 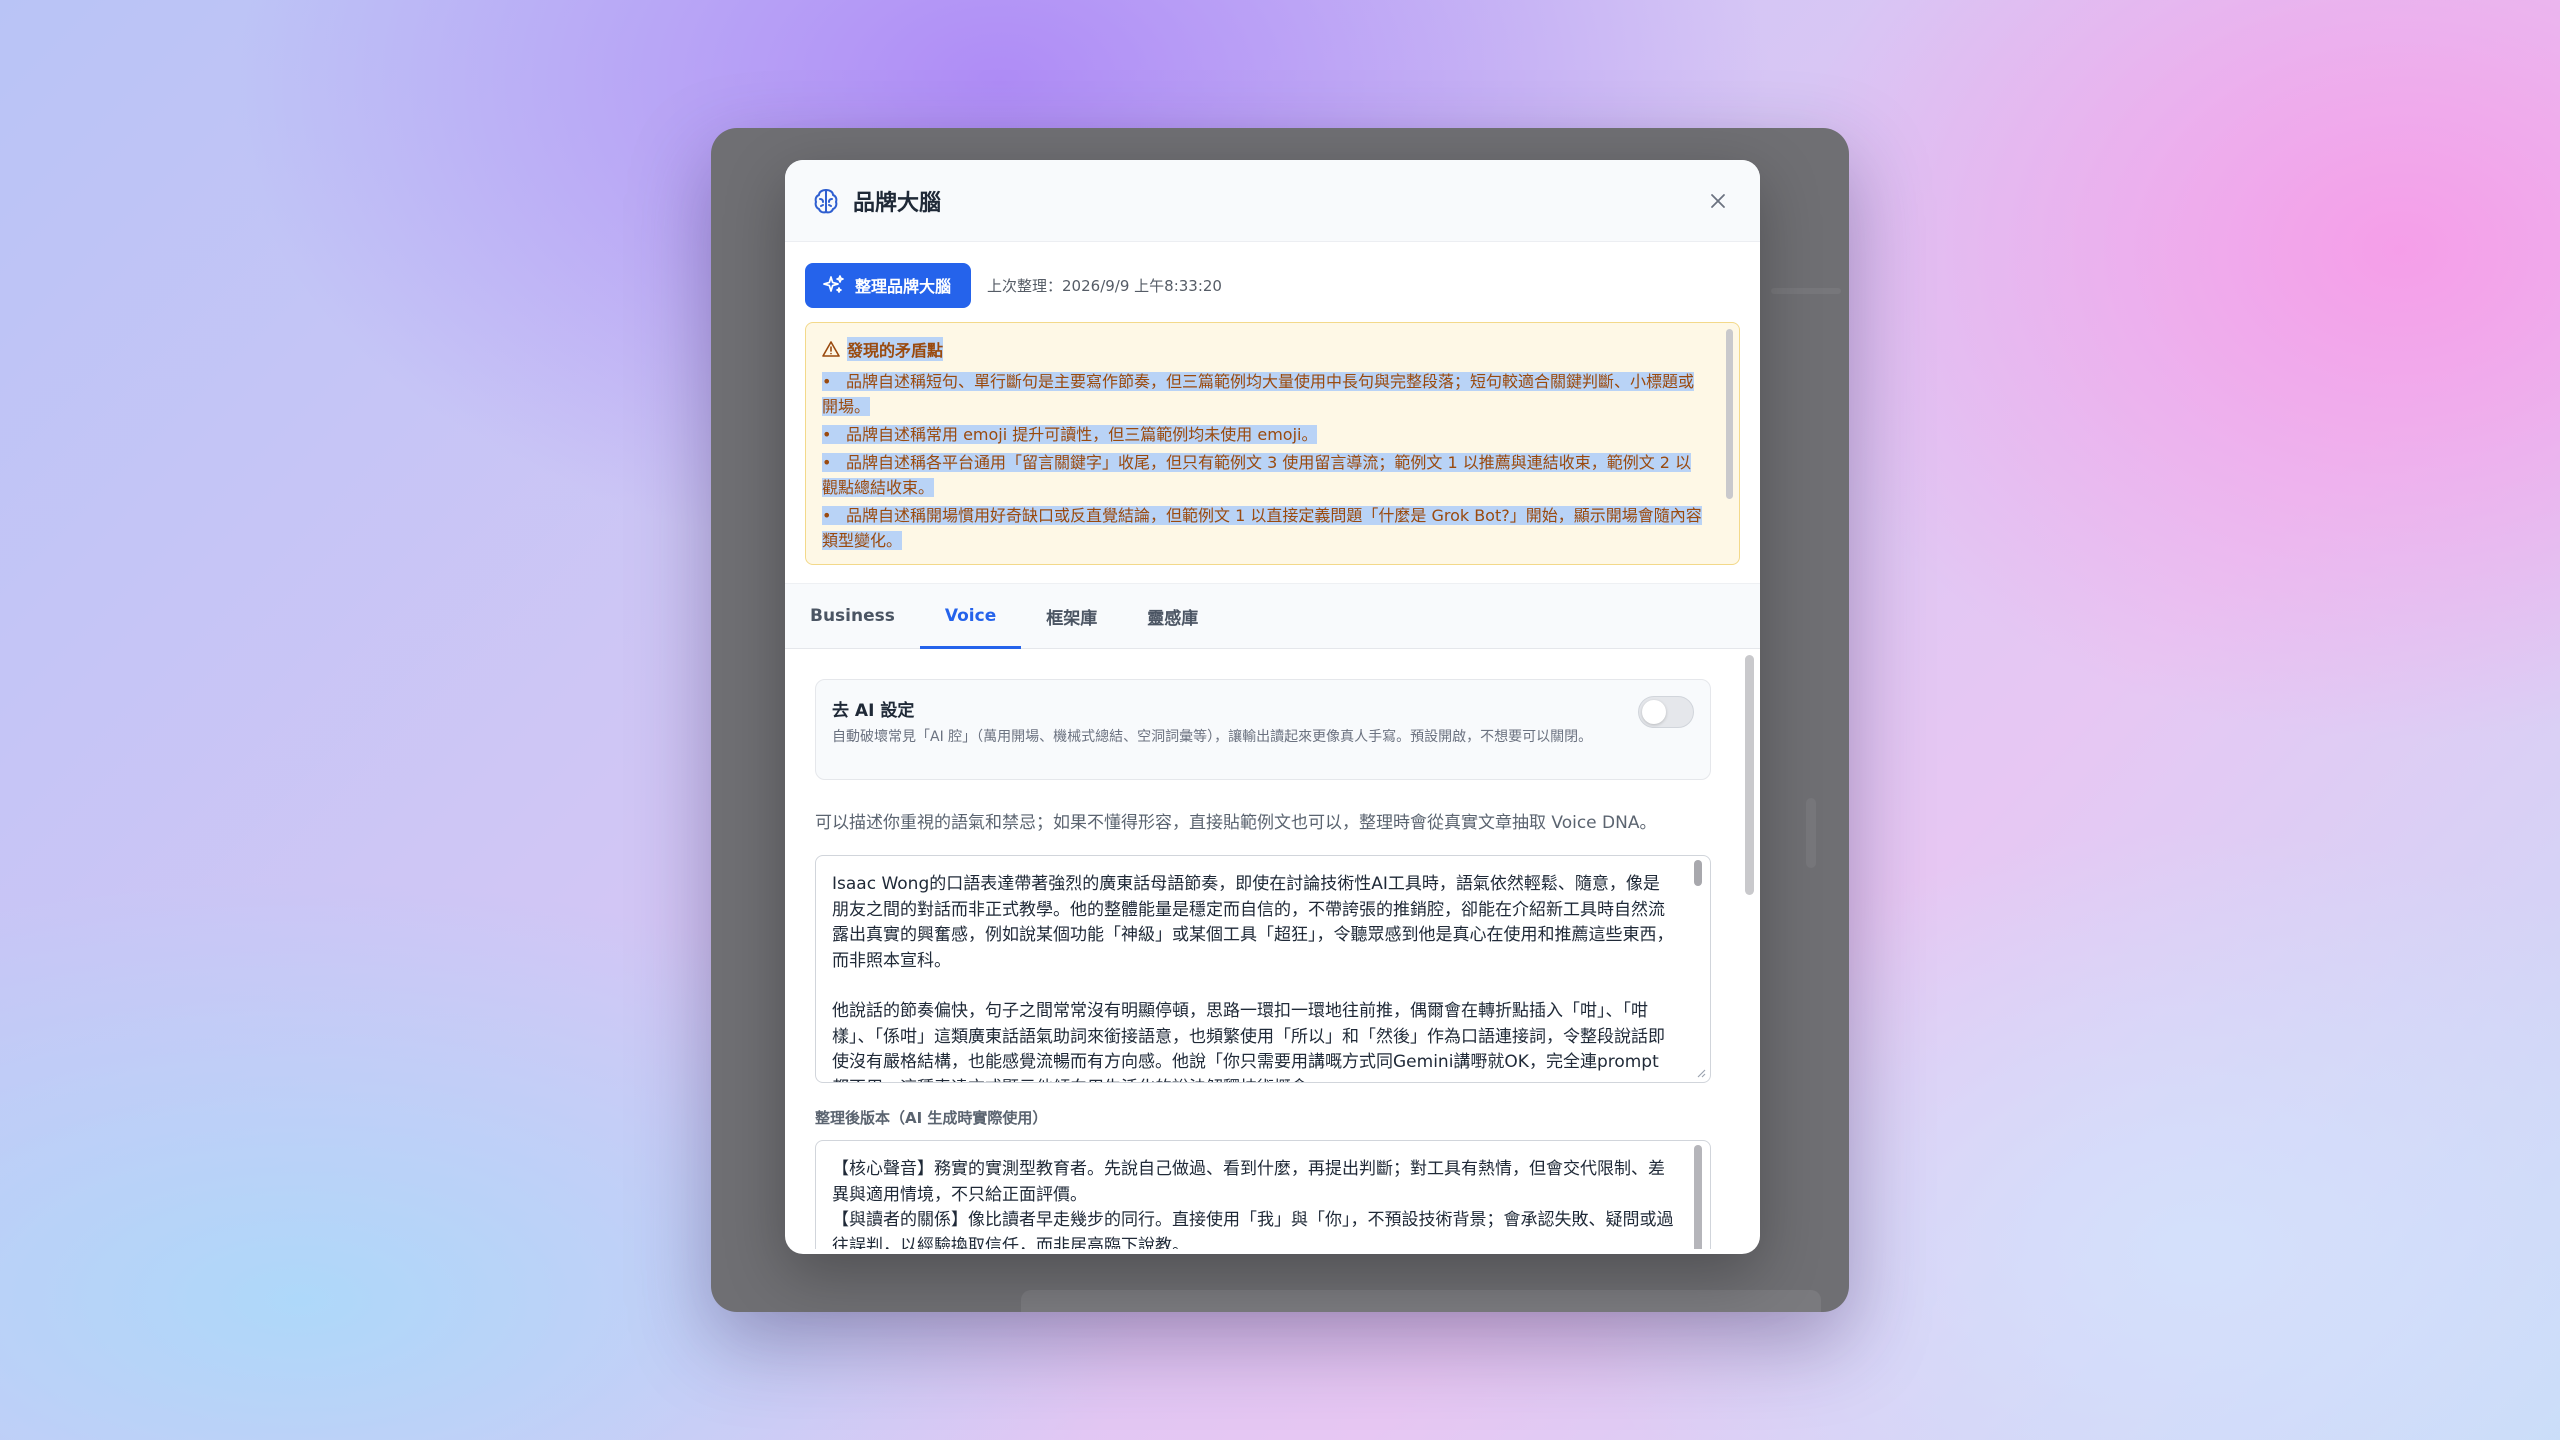 I want to click on close-button, so click(x=1718, y=201).